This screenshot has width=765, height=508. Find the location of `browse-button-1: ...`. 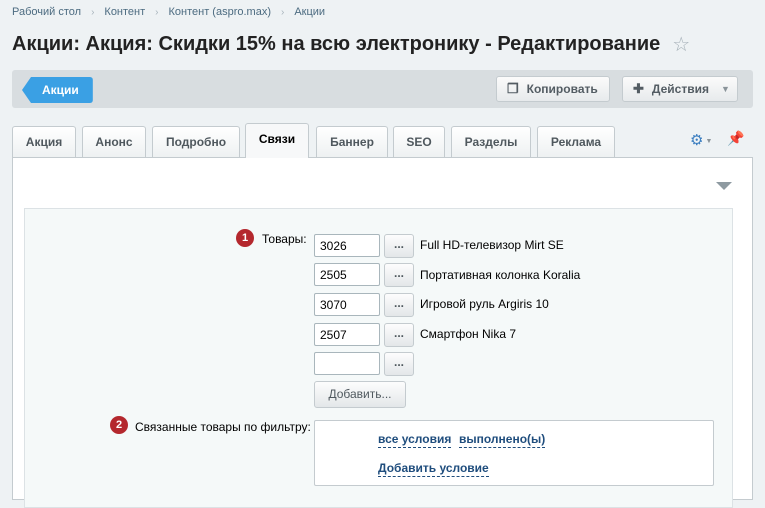

browse-button-1: ... is located at coordinates (399, 246).